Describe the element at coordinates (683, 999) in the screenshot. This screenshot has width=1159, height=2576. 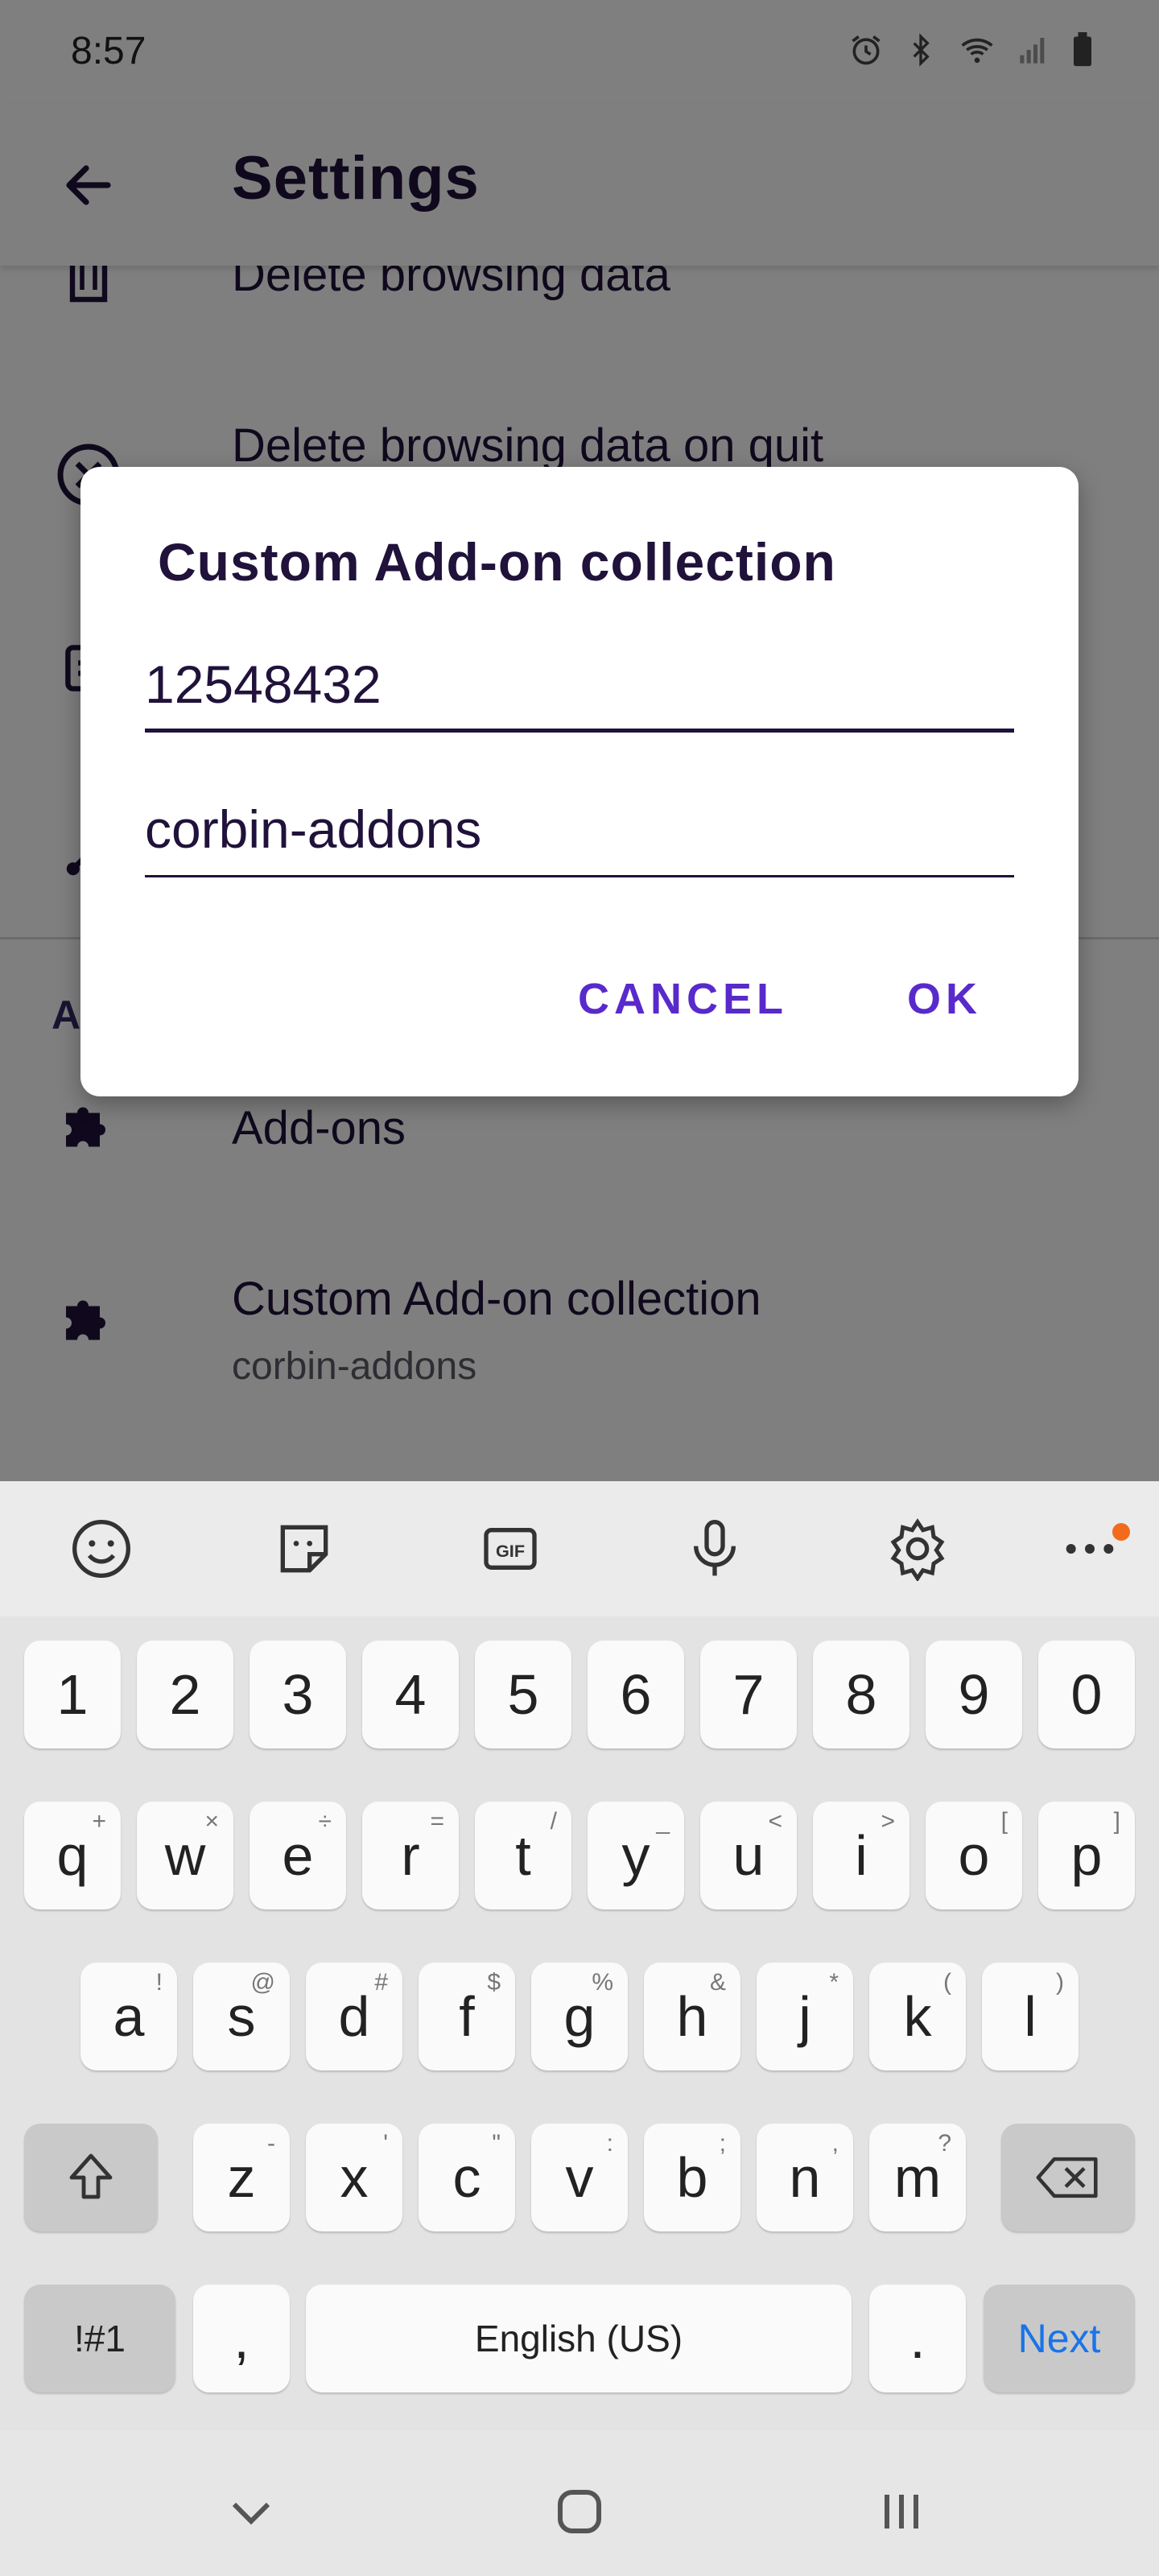
I see `cancel-button: CANCEL` at that location.